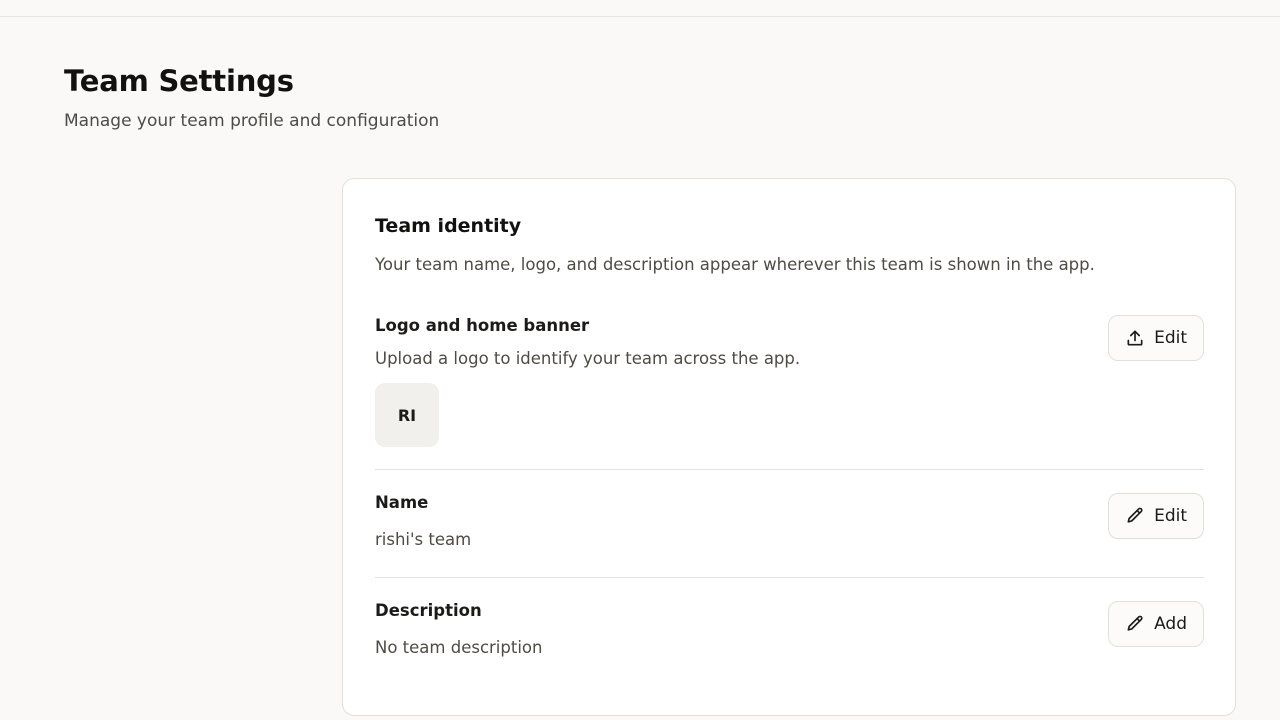 This screenshot has height=720, width=1280. I want to click on name-section-label: Name, so click(402, 502).